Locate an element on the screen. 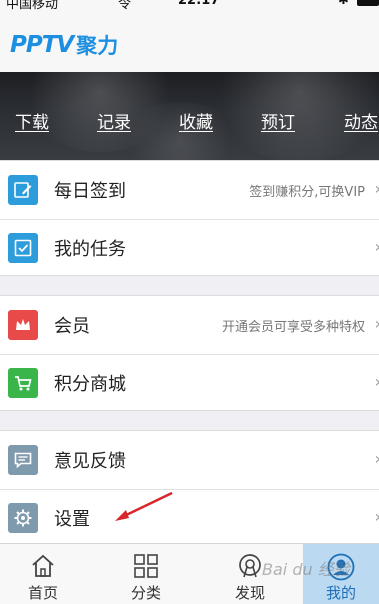  checkin-pen-icon is located at coordinates (23, 190).